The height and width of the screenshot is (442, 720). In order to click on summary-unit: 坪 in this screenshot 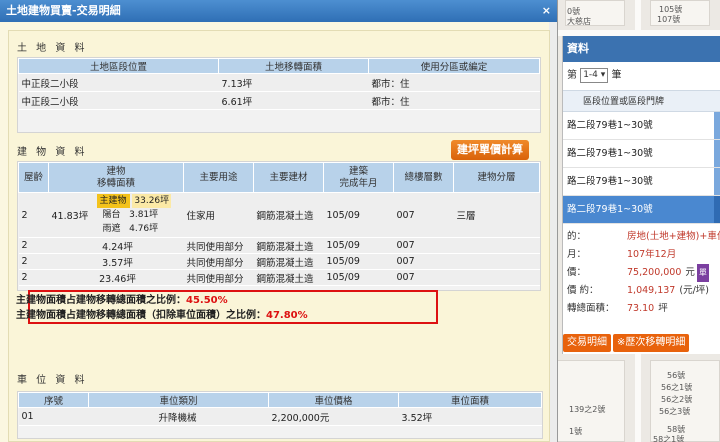, I will do `click(663, 308)`.